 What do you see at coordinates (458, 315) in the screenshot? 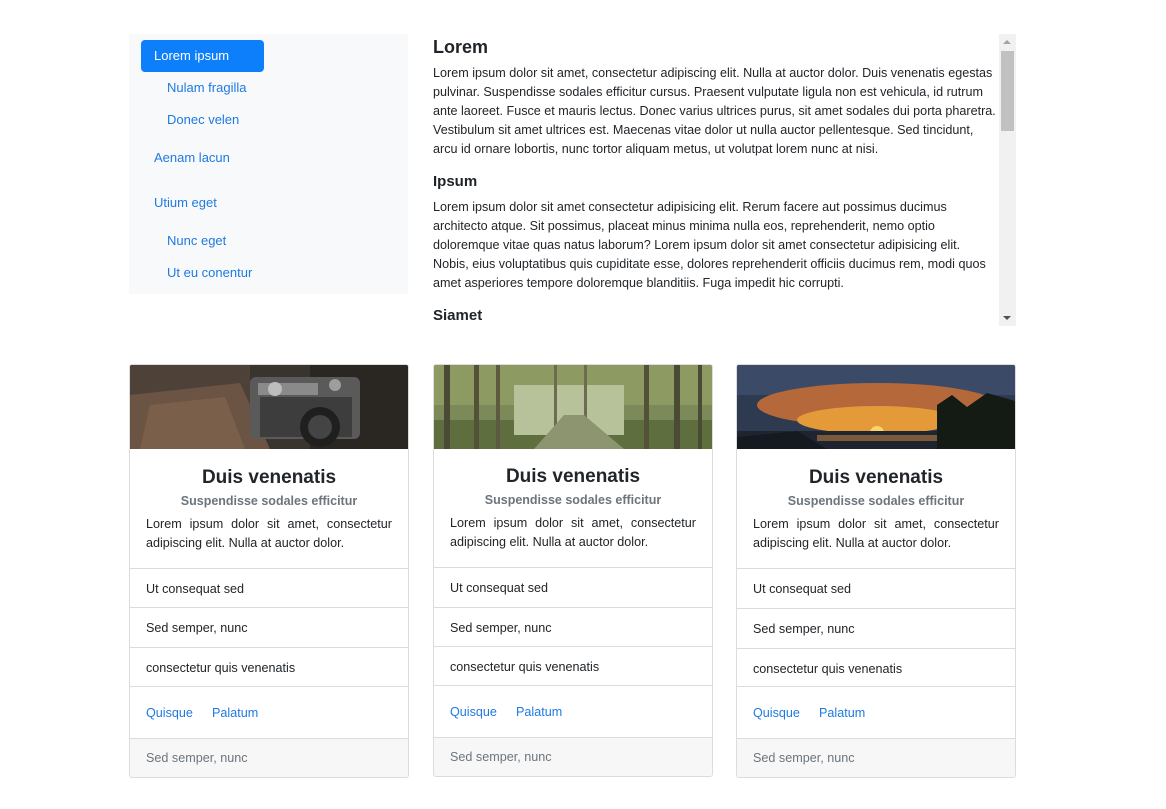
I see `section-heading-siamet: Siamet` at bounding box center [458, 315].